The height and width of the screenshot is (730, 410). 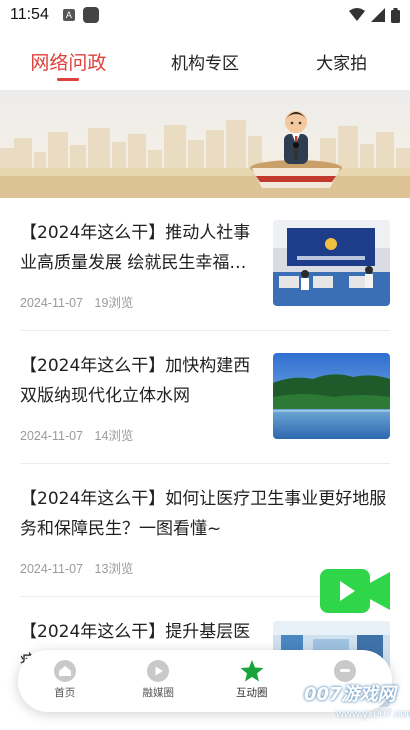 What do you see at coordinates (205, 15) in the screenshot?
I see `status-bar: 11:54 A` at bounding box center [205, 15].